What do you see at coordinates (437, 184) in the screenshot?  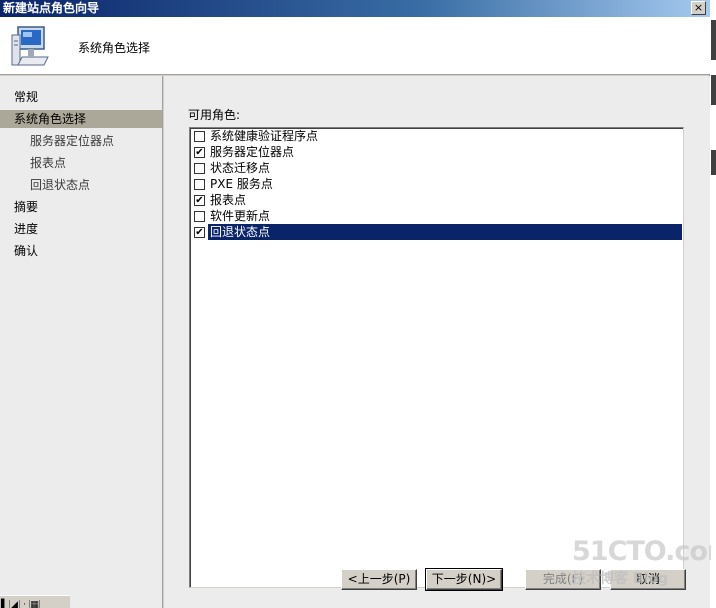 I see `role-item-pxe: PXE 服务点` at bounding box center [437, 184].